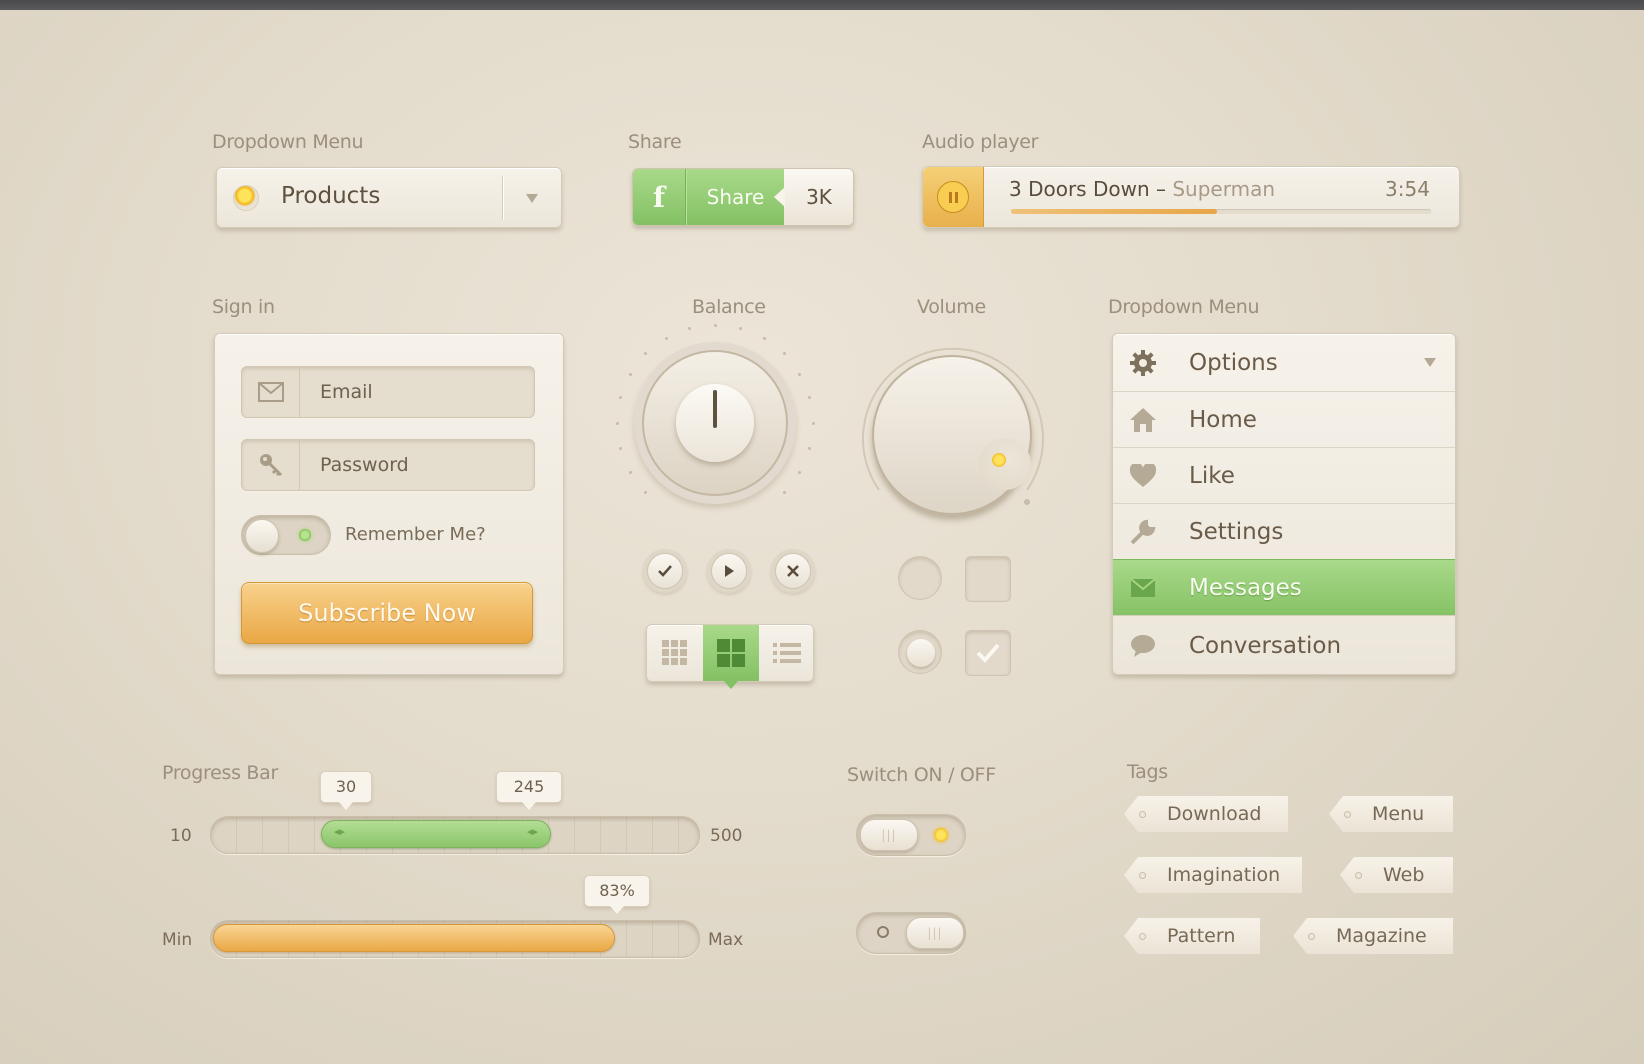  Describe the element at coordinates (346, 392) in the screenshot. I see `email-placeholder: Email` at that location.